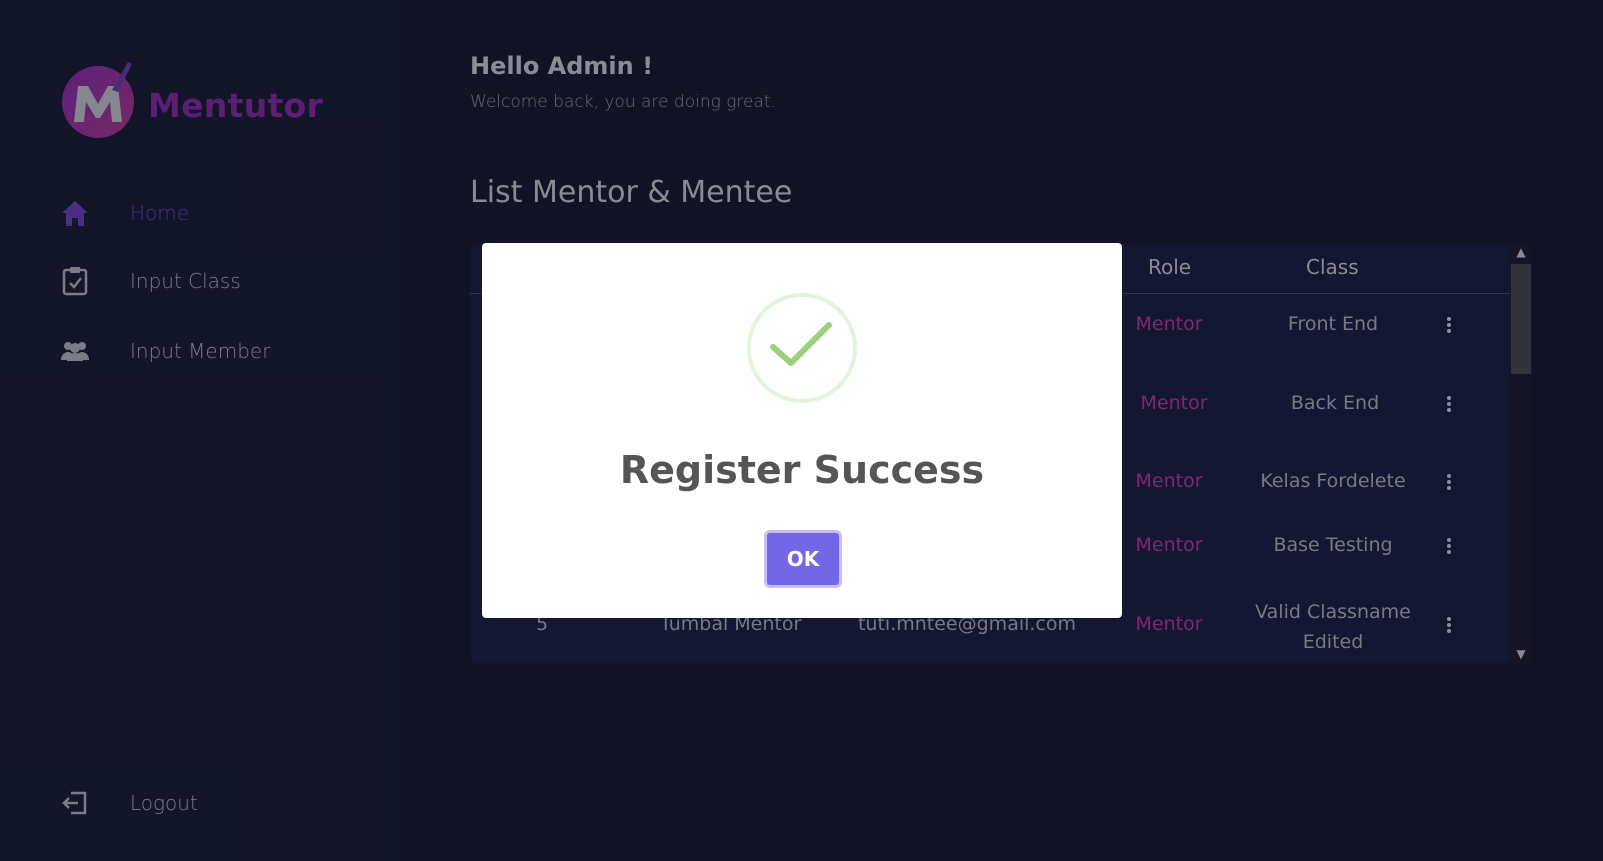 This screenshot has width=1603, height=861. I want to click on ok-button: OK, so click(803, 559).